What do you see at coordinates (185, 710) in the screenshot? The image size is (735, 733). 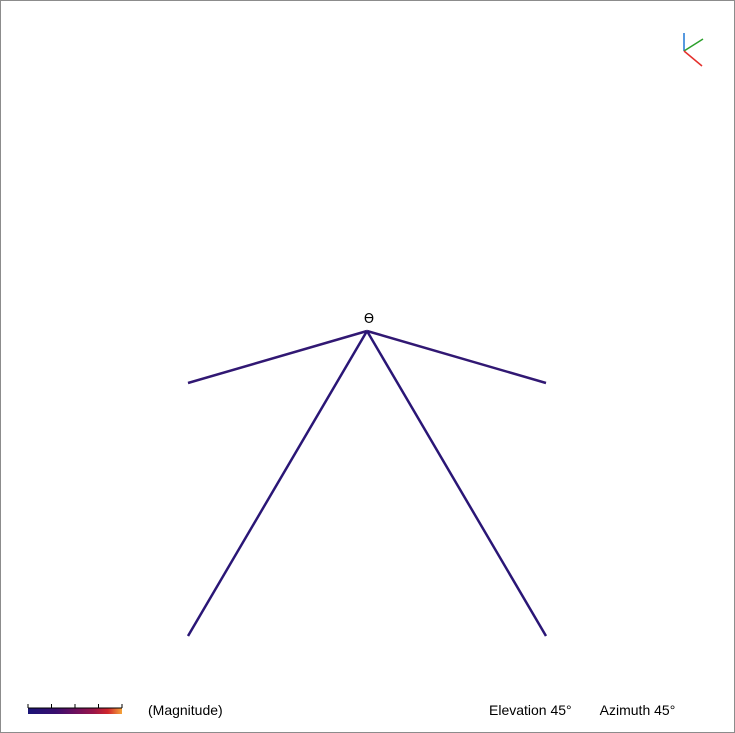 I see `colorbar-label: (Magnitude)` at bounding box center [185, 710].